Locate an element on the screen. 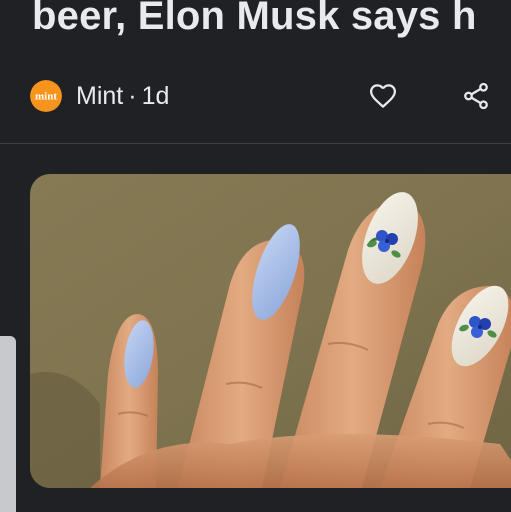 The height and width of the screenshot is (512, 511). article-source-row: mint Mint · 1d is located at coordinates (99, 96).